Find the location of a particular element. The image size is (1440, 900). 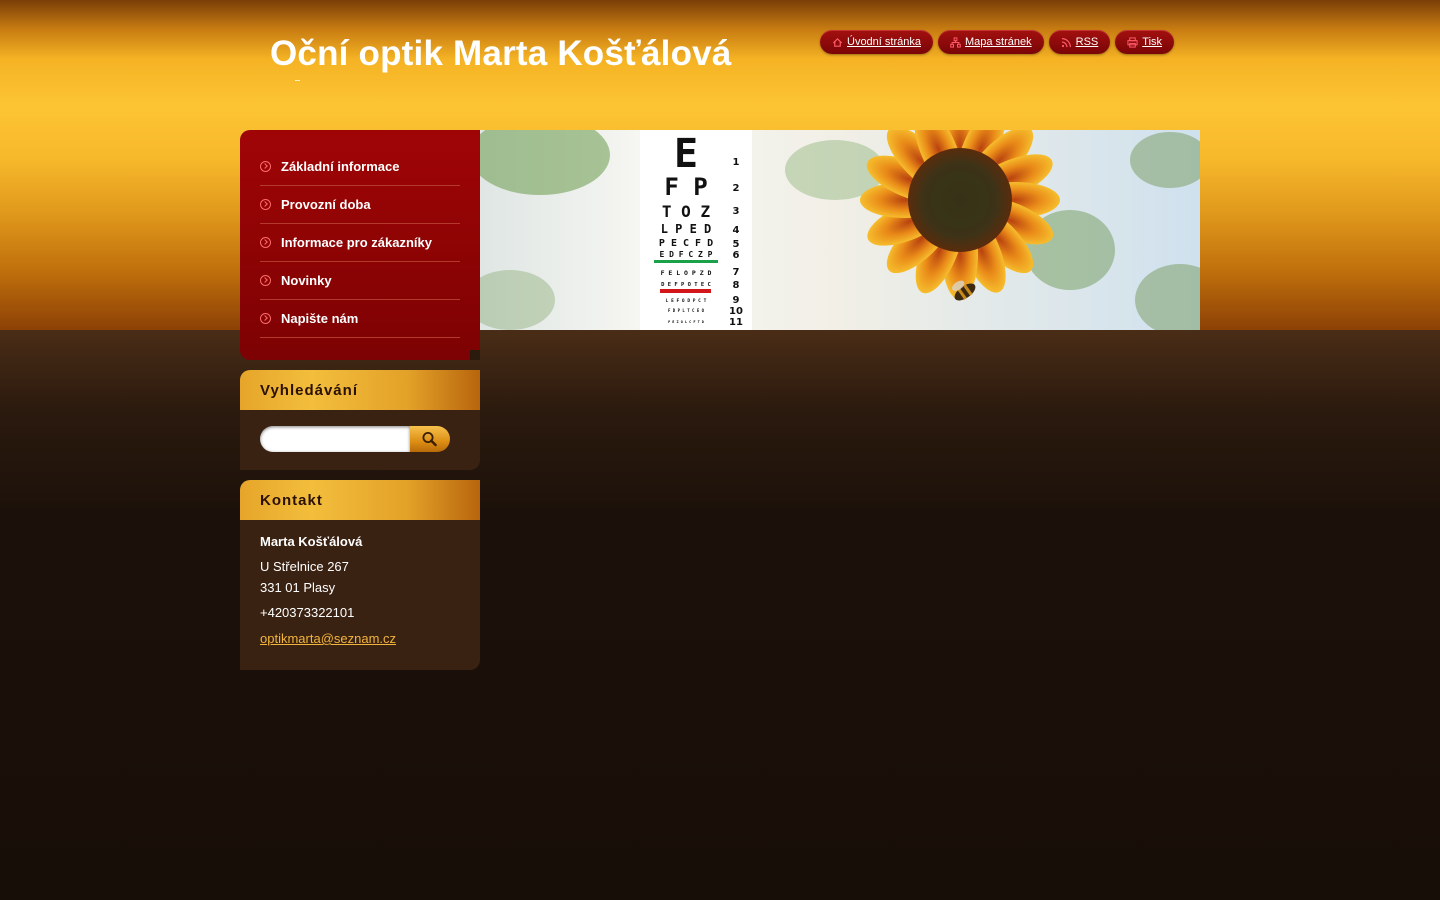

eye-chart-number: 10 is located at coordinates (736, 311).